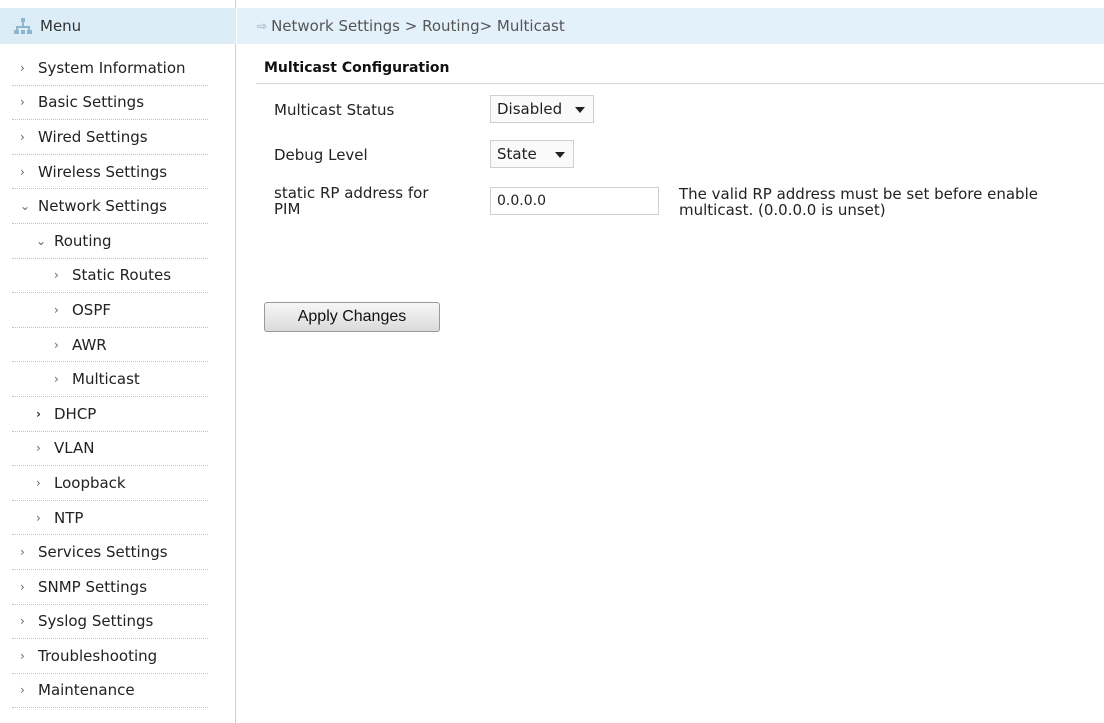  I want to click on sidebar-item-system-information: › System Information, so click(110, 68).